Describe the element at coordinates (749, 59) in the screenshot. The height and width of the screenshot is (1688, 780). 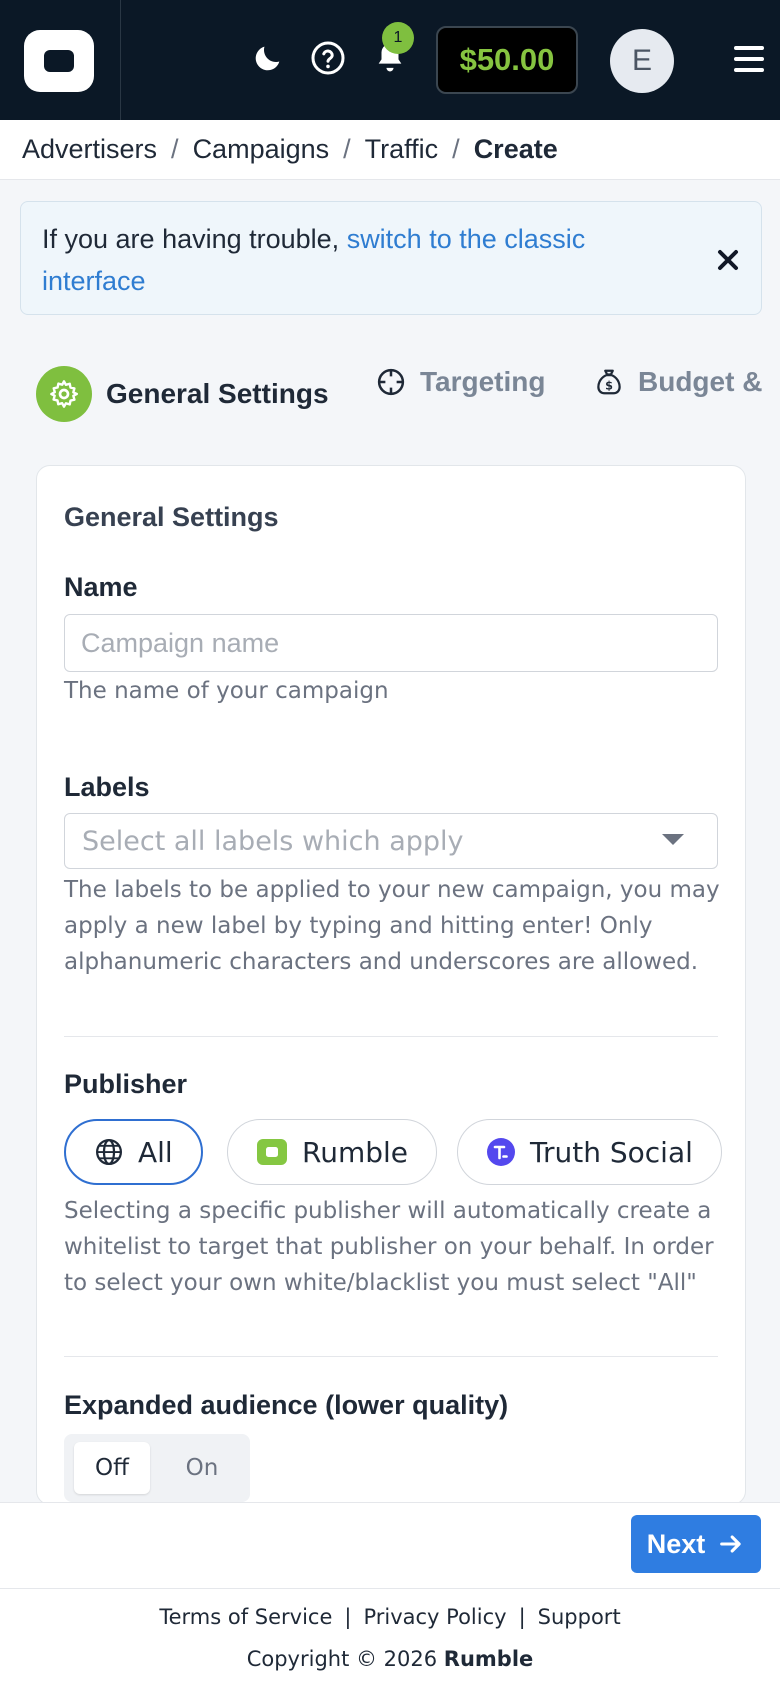
I see `hamburger-icon` at that location.